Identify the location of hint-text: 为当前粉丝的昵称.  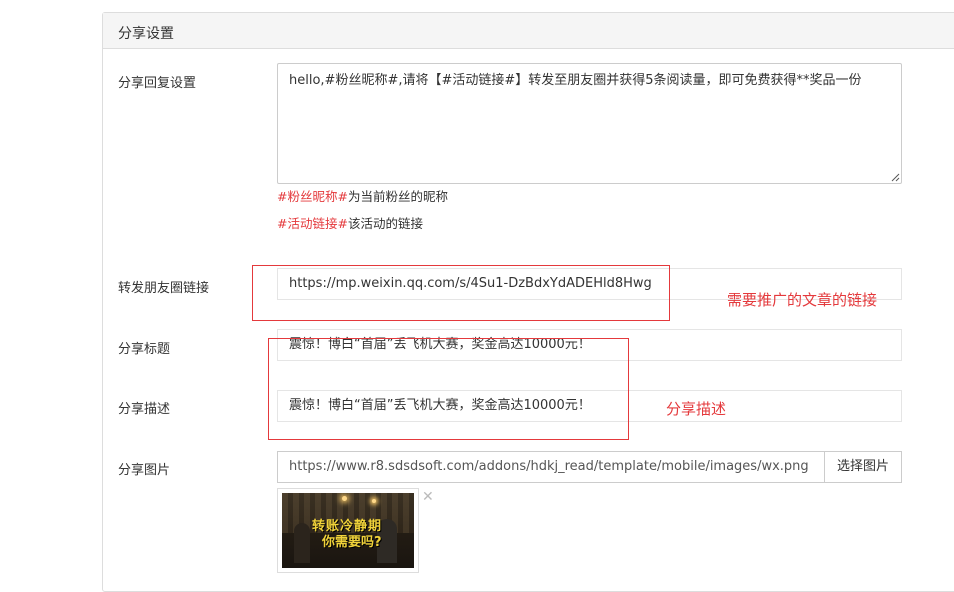
(397, 196).